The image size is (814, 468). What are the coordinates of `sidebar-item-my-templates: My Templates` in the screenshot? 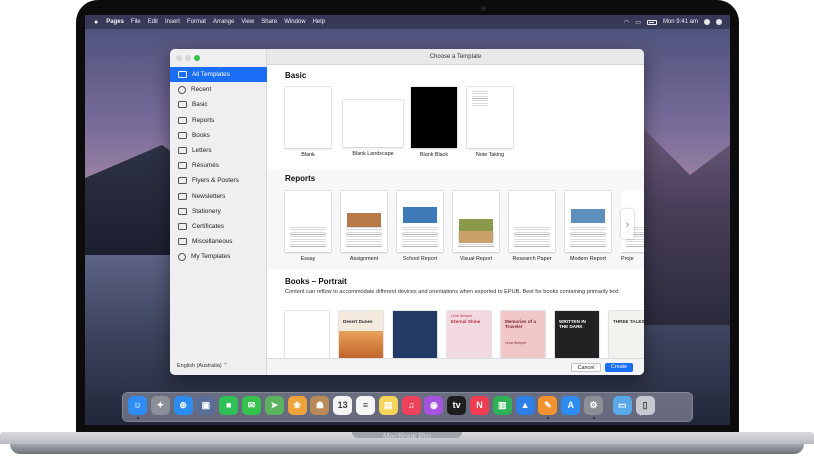 It's located at (218, 256).